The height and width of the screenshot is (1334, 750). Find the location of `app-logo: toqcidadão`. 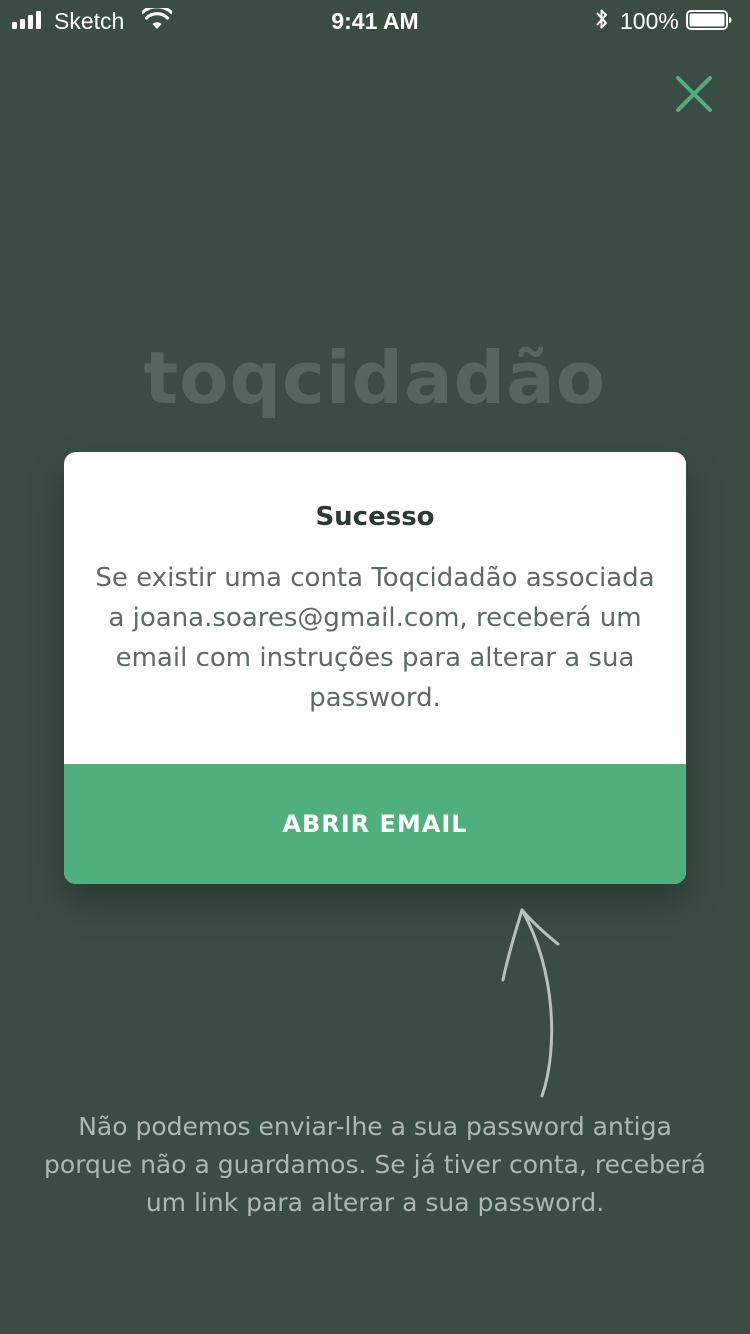

app-logo: toqcidadão is located at coordinates (375, 378).